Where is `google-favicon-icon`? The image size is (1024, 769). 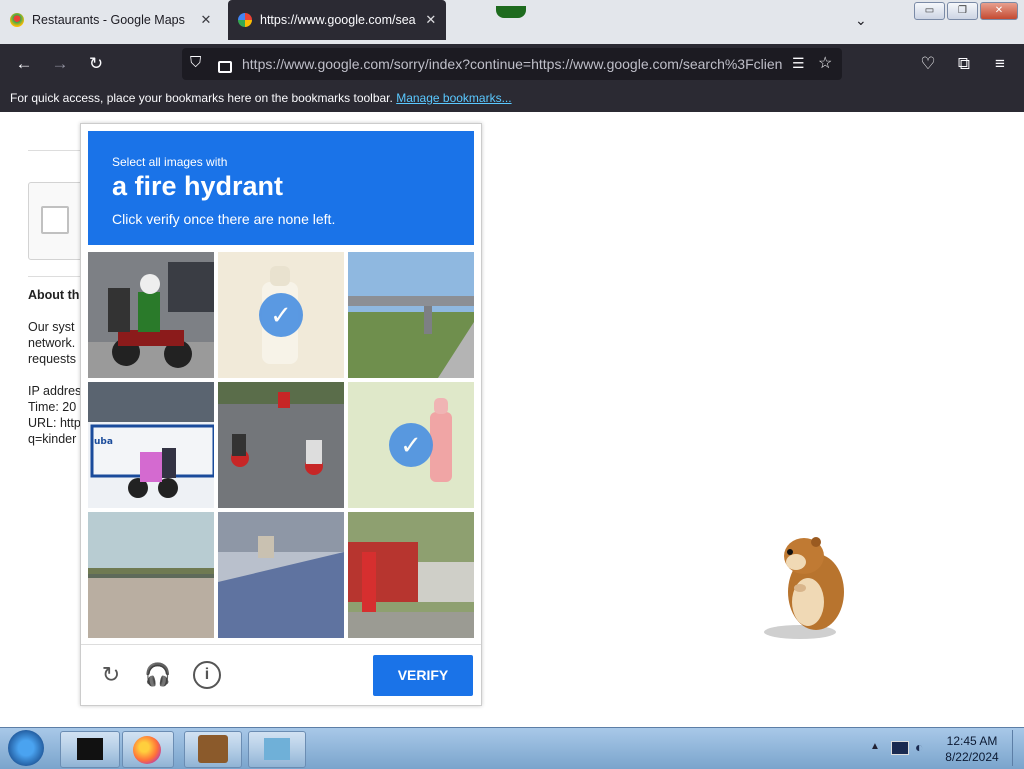 google-favicon-icon is located at coordinates (245, 20).